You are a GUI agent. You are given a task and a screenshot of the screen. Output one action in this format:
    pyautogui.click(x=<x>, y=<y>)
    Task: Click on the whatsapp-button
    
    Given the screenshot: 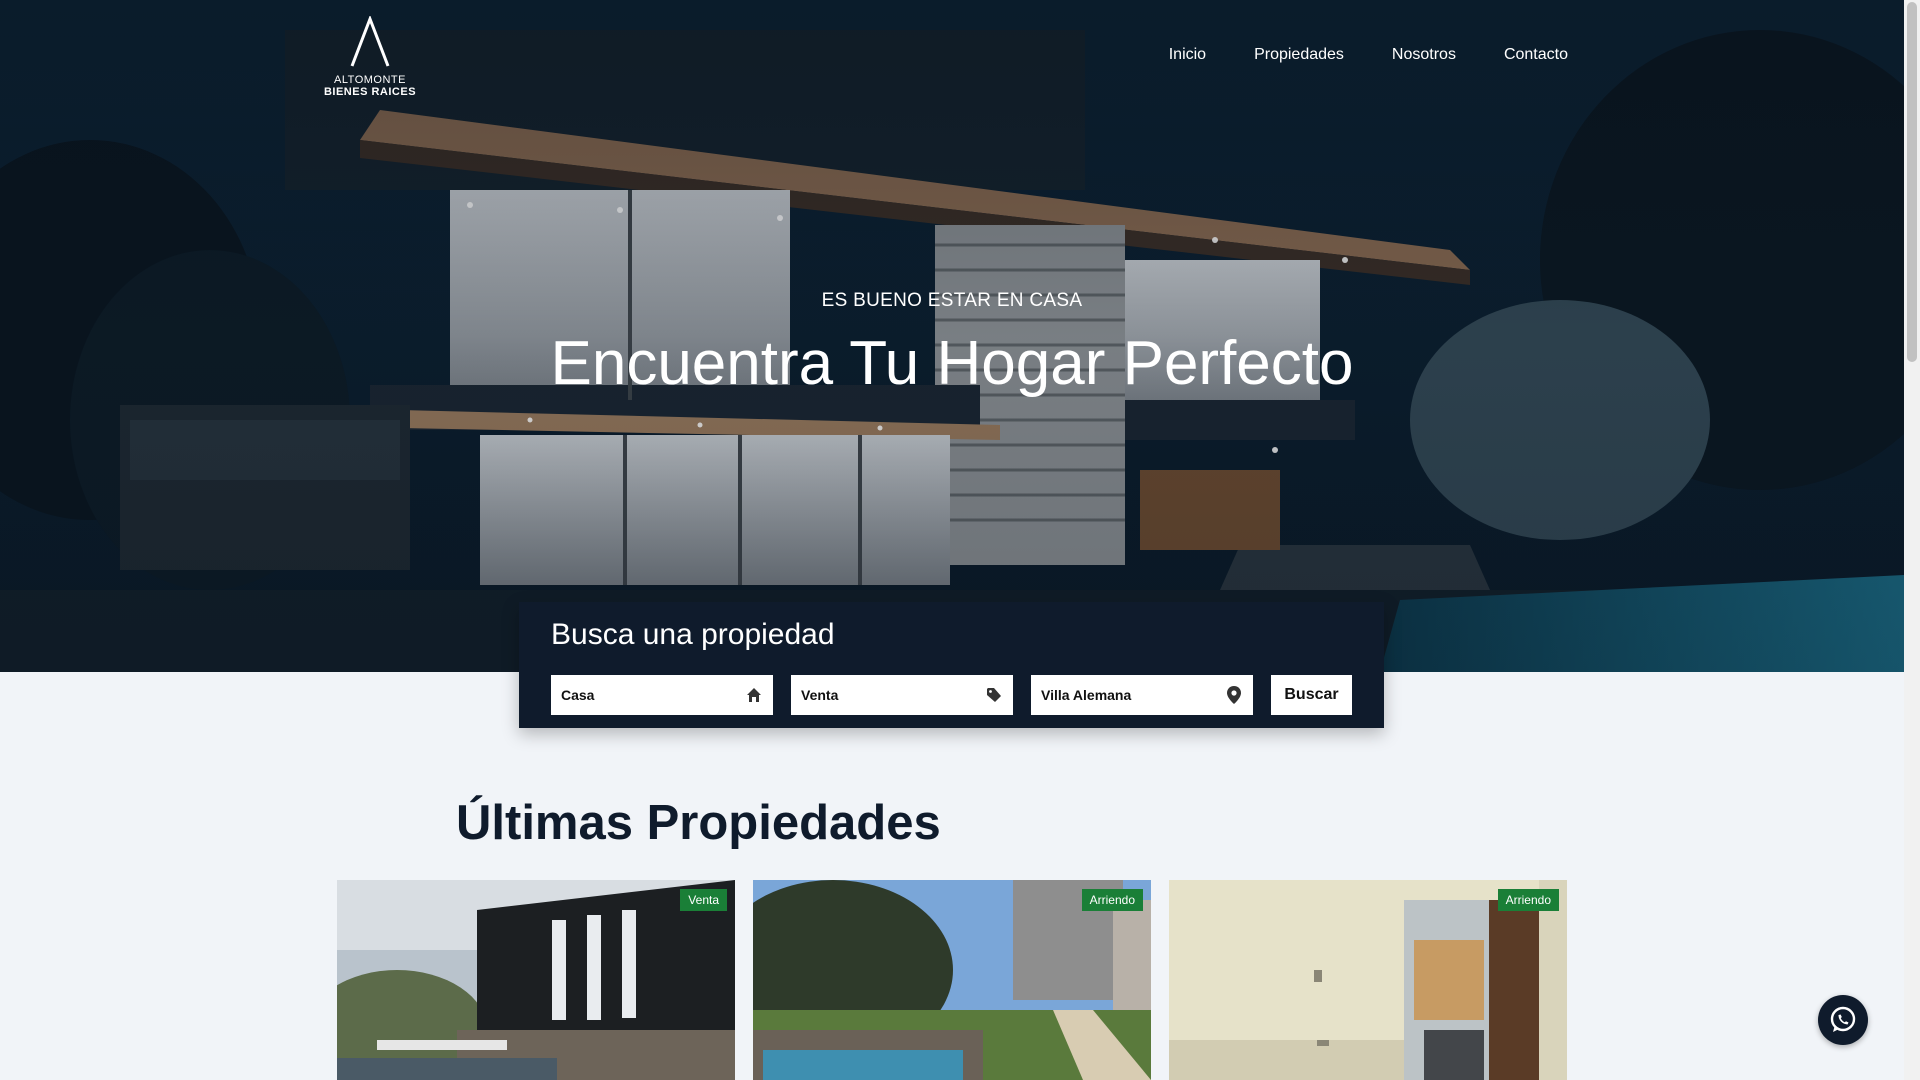 What is the action you would take?
    pyautogui.click(x=1843, y=1020)
    